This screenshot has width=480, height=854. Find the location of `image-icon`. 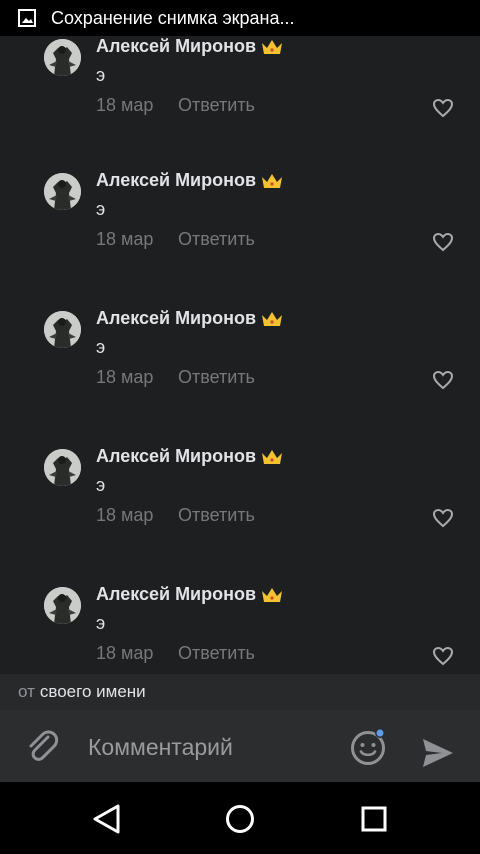

image-icon is located at coordinates (27, 18).